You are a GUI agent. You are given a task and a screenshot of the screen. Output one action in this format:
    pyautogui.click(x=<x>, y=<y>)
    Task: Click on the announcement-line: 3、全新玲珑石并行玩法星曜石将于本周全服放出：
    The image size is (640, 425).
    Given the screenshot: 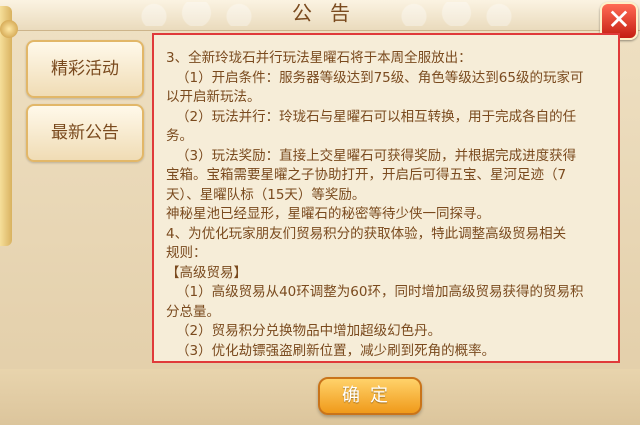 What is the action you would take?
    pyautogui.click(x=319, y=58)
    